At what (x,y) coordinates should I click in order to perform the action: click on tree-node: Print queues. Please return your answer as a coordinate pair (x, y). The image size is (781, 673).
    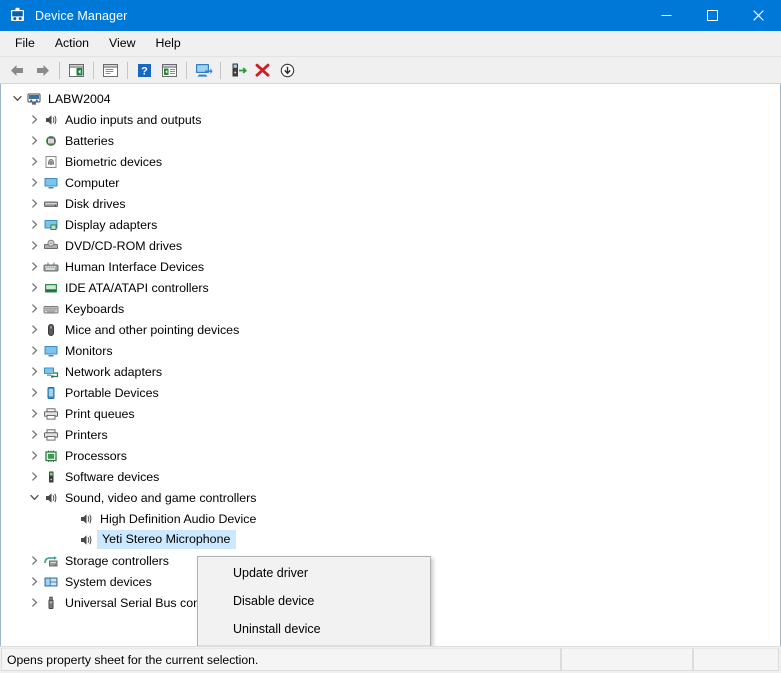
    Looking at the image, I should click on (390, 413).